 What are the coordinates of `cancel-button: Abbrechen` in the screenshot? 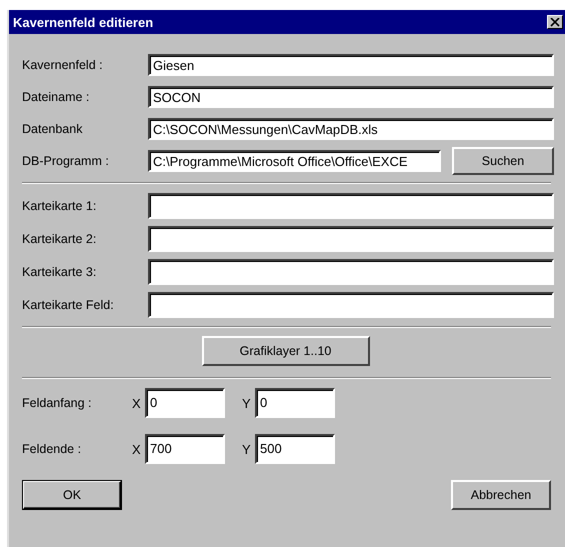 It's located at (501, 495).